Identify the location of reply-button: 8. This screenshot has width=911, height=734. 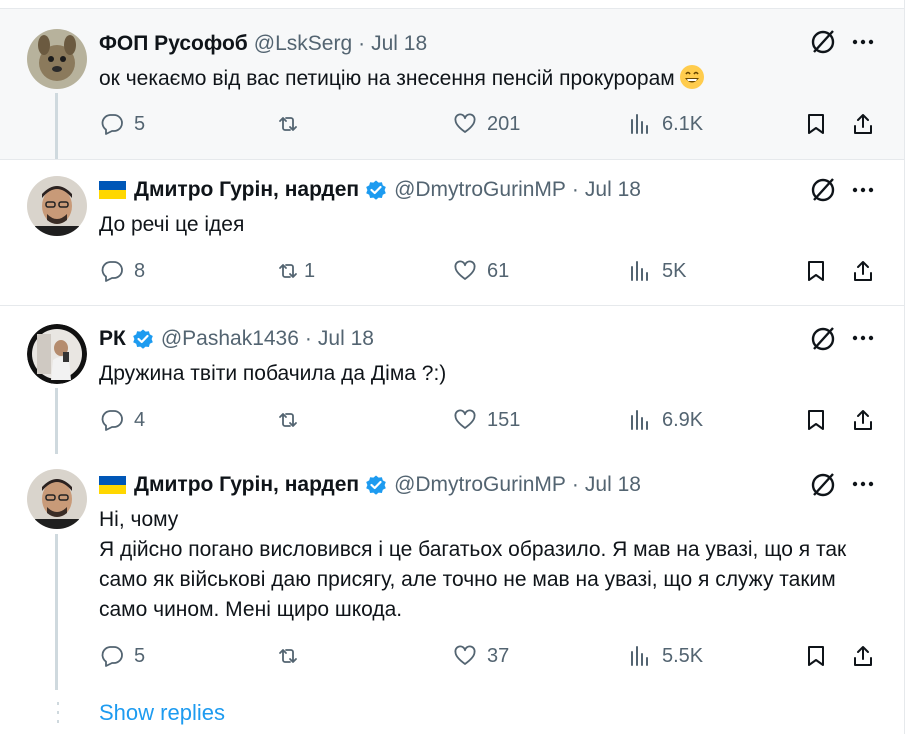
(122, 271).